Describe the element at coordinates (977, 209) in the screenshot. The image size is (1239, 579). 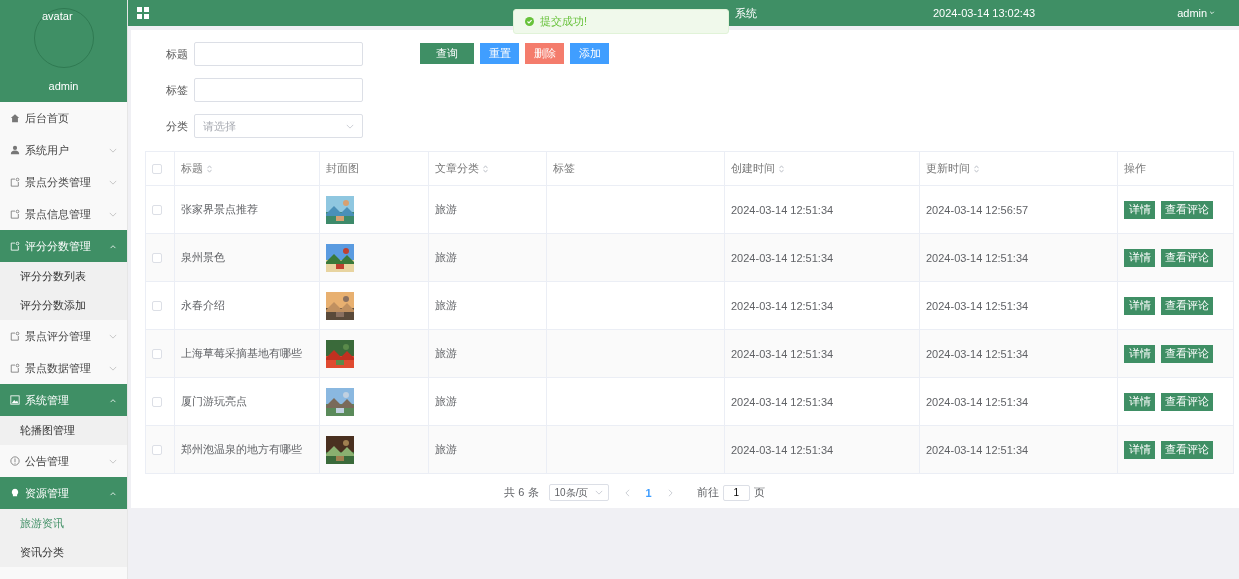
I see `table-cell: 2024-03-14 12:56:57` at that location.